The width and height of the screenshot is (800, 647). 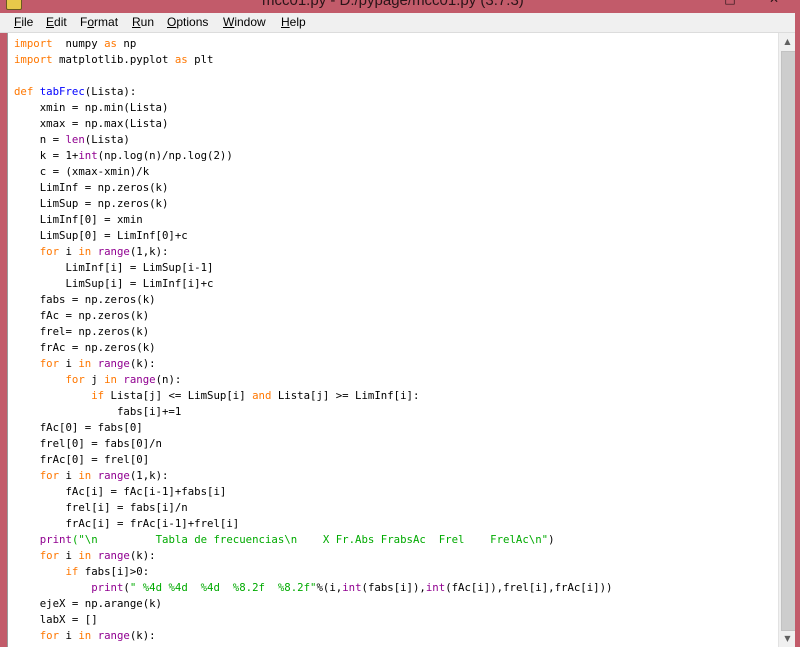 What do you see at coordinates (33, 43) in the screenshot?
I see `code-token: import` at bounding box center [33, 43].